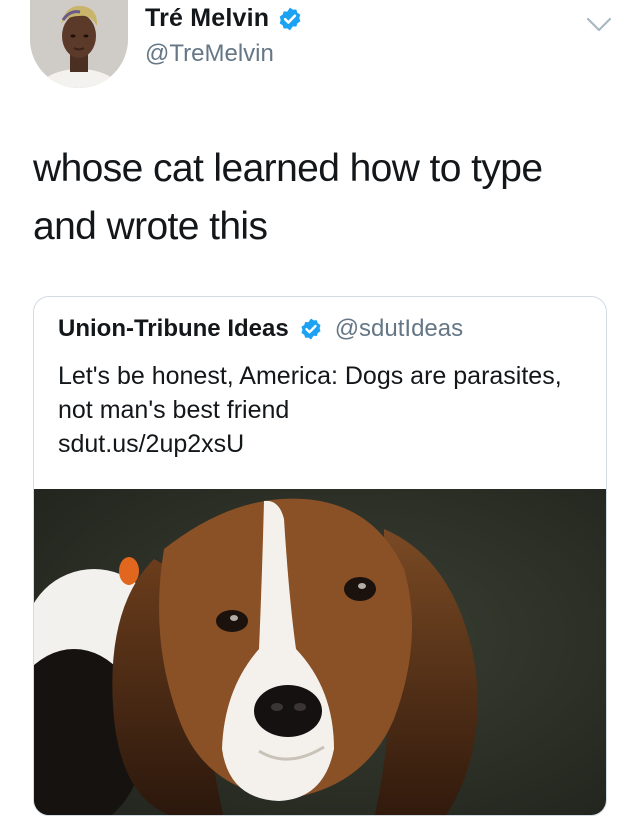 The height and width of the screenshot is (816, 640). I want to click on author-handle: @TreMelvin, so click(209, 54).